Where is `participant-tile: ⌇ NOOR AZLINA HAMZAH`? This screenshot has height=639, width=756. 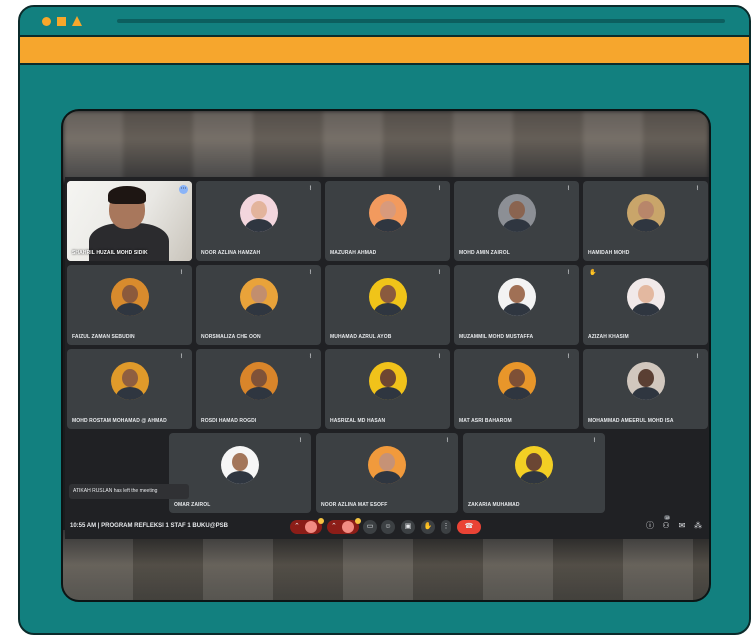 participant-tile: ⌇ NOOR AZLINA HAMZAH is located at coordinates (258, 221).